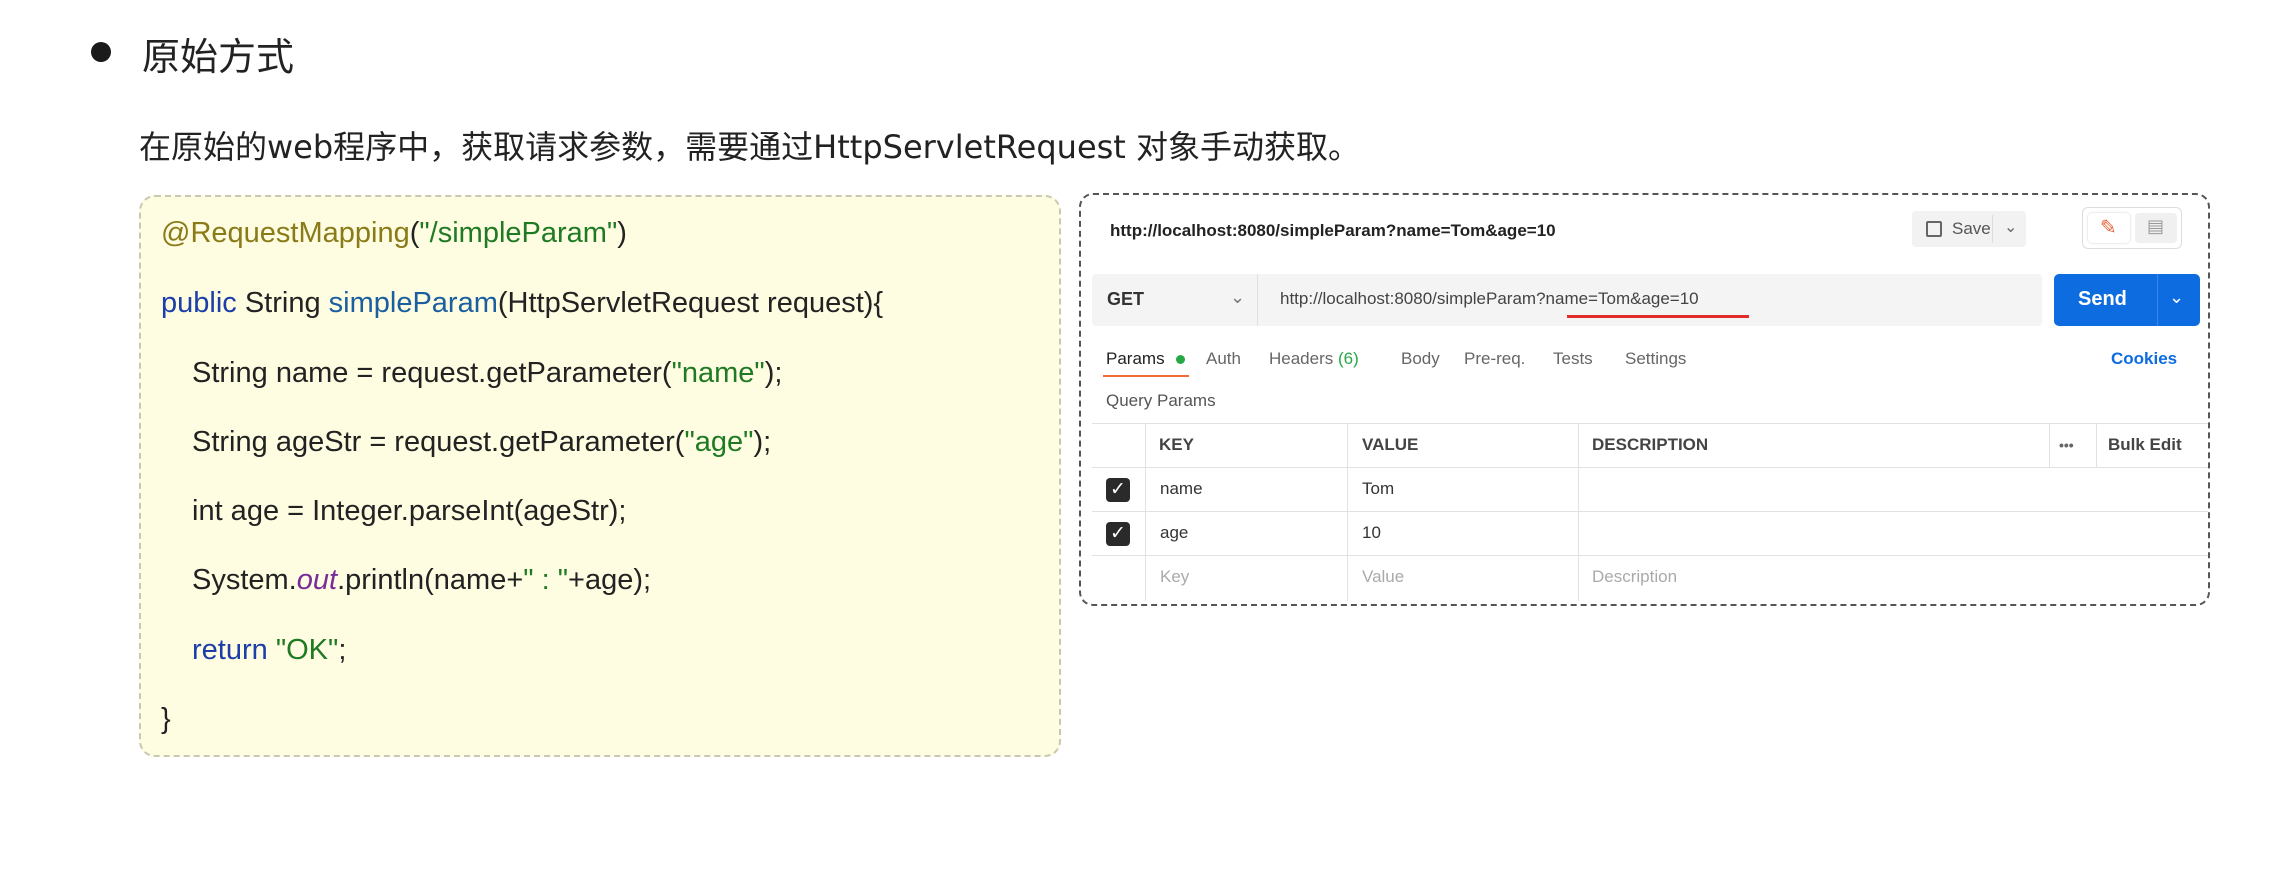  I want to click on edit-mode-button: ✎, so click(2109, 228).